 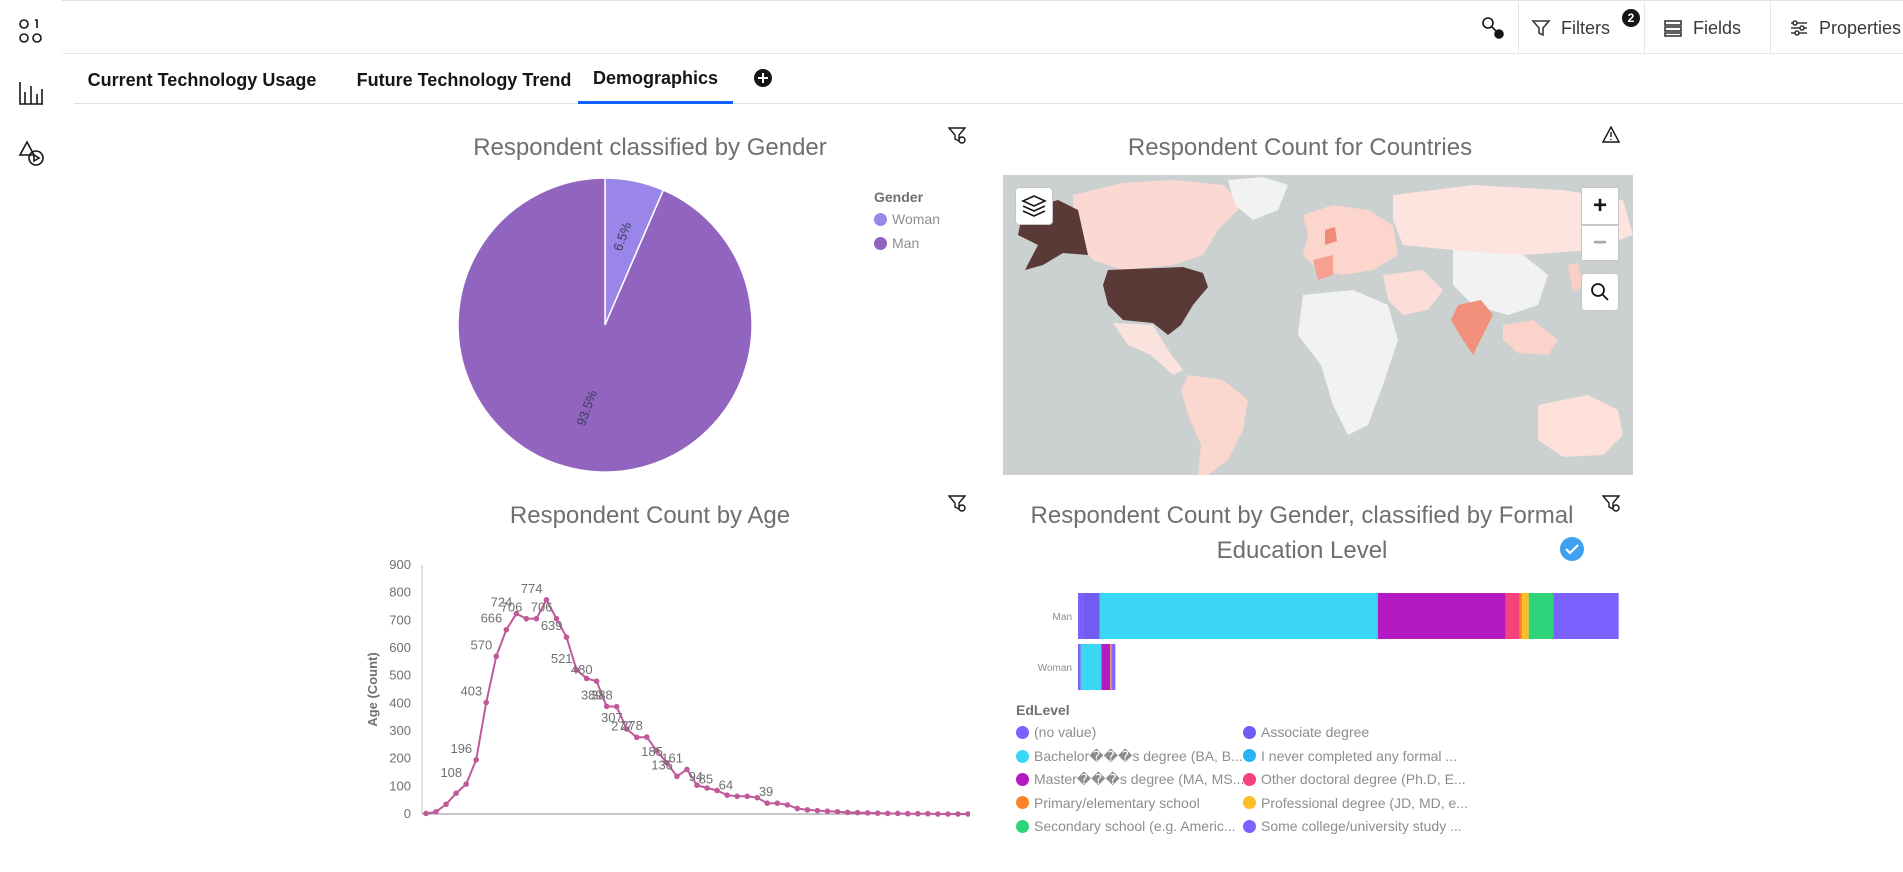 I want to click on tab-future-technology-trend: Future Technology Trend, so click(x=464, y=80).